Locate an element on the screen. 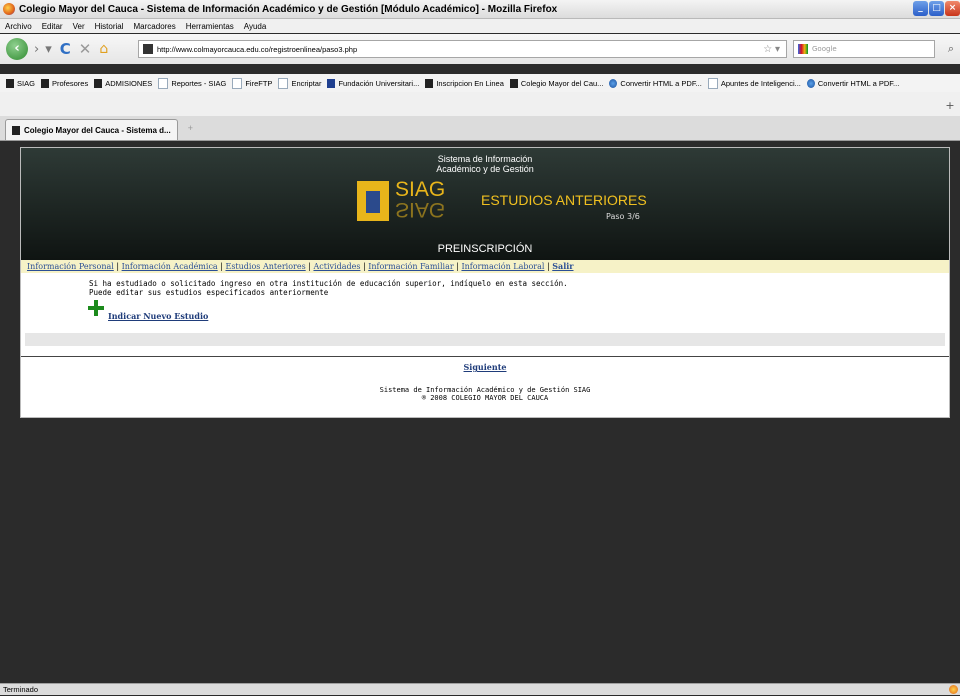 The height and width of the screenshot is (696, 960). nav-informacion-personal: Información Personal is located at coordinates (70, 266).